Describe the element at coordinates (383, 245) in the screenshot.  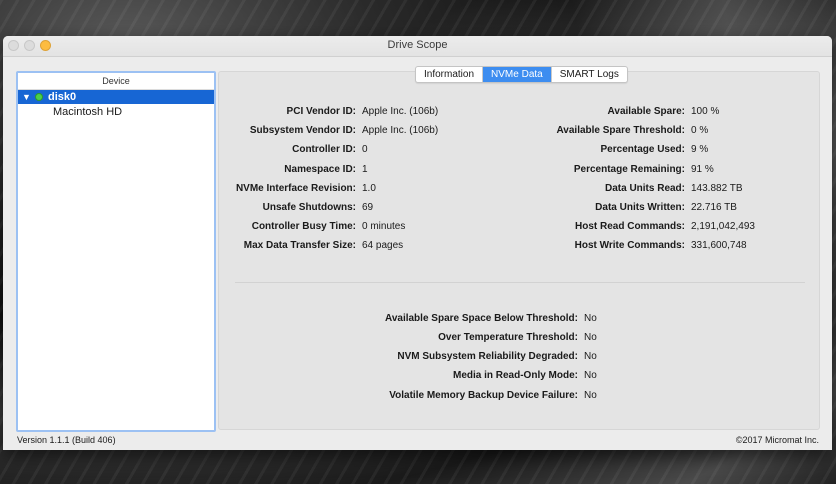
I see `field-value: 64 pages` at that location.